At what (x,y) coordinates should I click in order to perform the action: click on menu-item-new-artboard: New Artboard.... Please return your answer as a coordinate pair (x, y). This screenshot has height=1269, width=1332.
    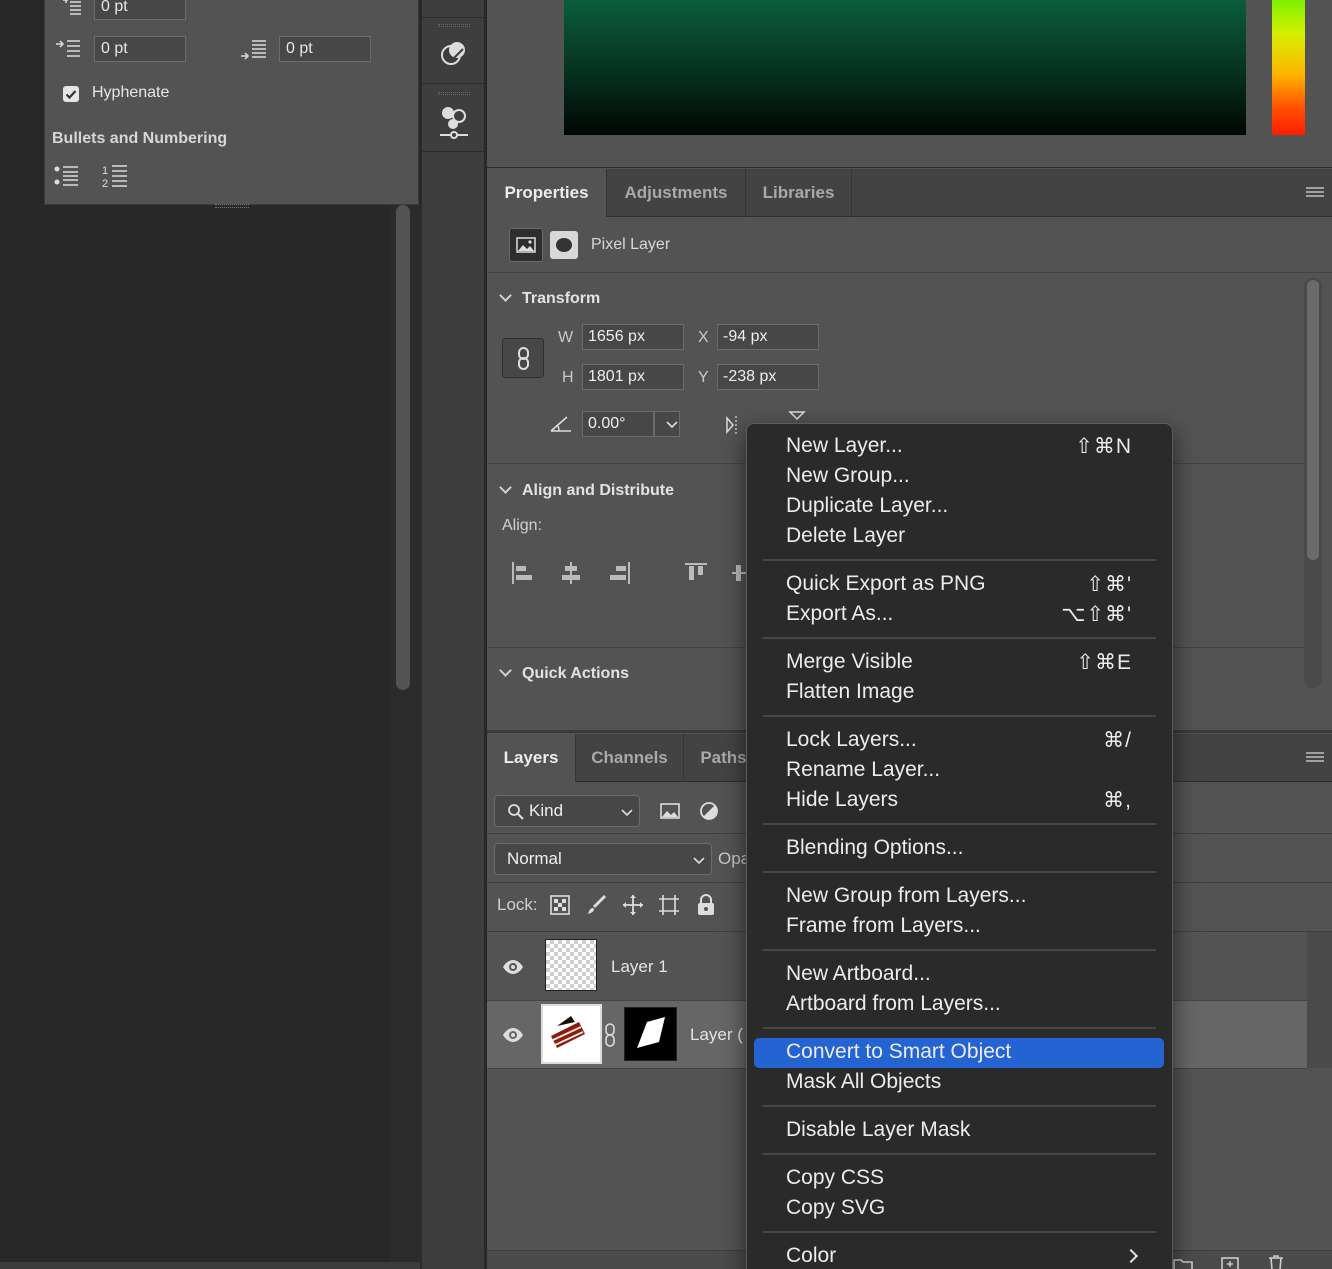
    Looking at the image, I should click on (959, 975).